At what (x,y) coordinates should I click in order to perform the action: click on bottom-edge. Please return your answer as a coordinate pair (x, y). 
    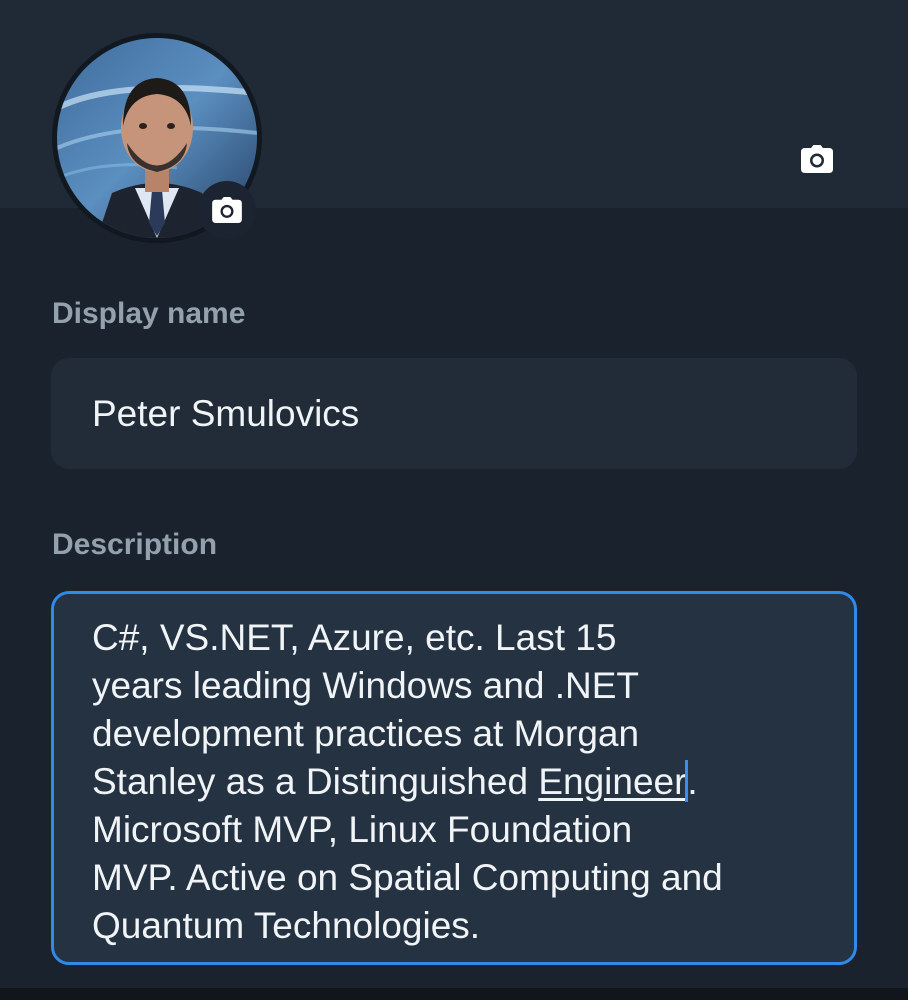
    Looking at the image, I should click on (454, 994).